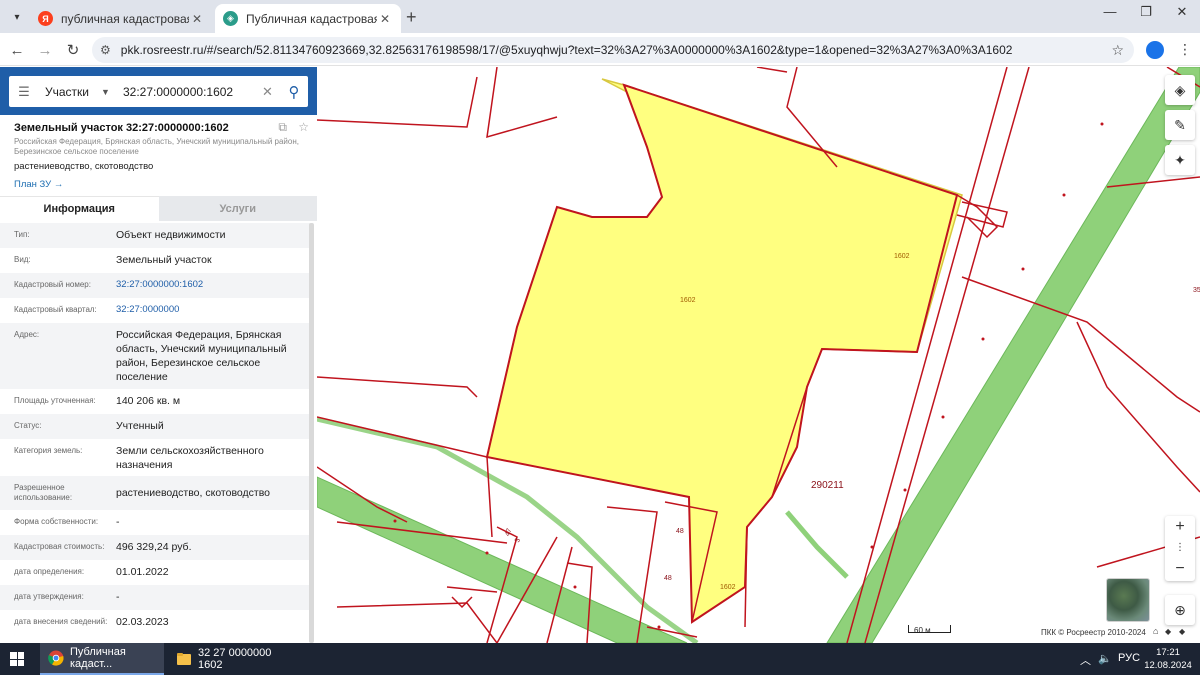 The width and height of the screenshot is (1200, 675). I want to click on browser-tab-1: Я публичная кадастровая карта ✕, so click(121, 18).